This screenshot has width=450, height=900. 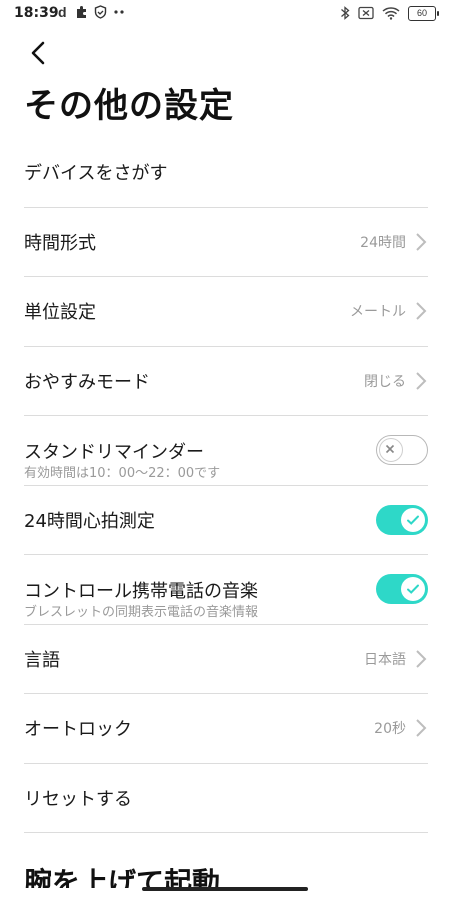 I want to click on reset-label: リセットする, so click(x=78, y=799).